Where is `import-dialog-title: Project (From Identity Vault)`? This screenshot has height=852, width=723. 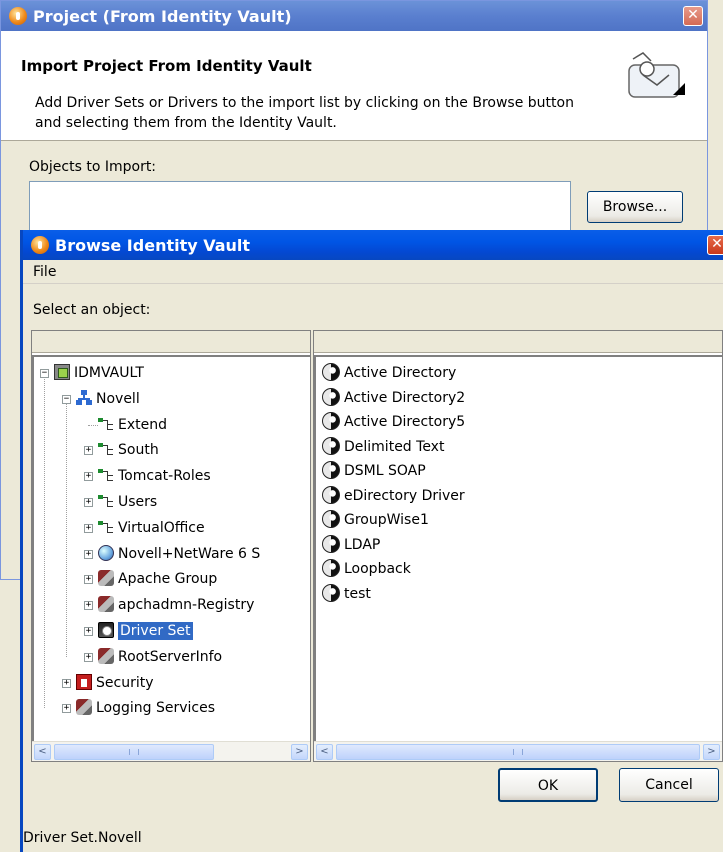
import-dialog-title: Project (From Identity Vault) is located at coordinates (162, 16).